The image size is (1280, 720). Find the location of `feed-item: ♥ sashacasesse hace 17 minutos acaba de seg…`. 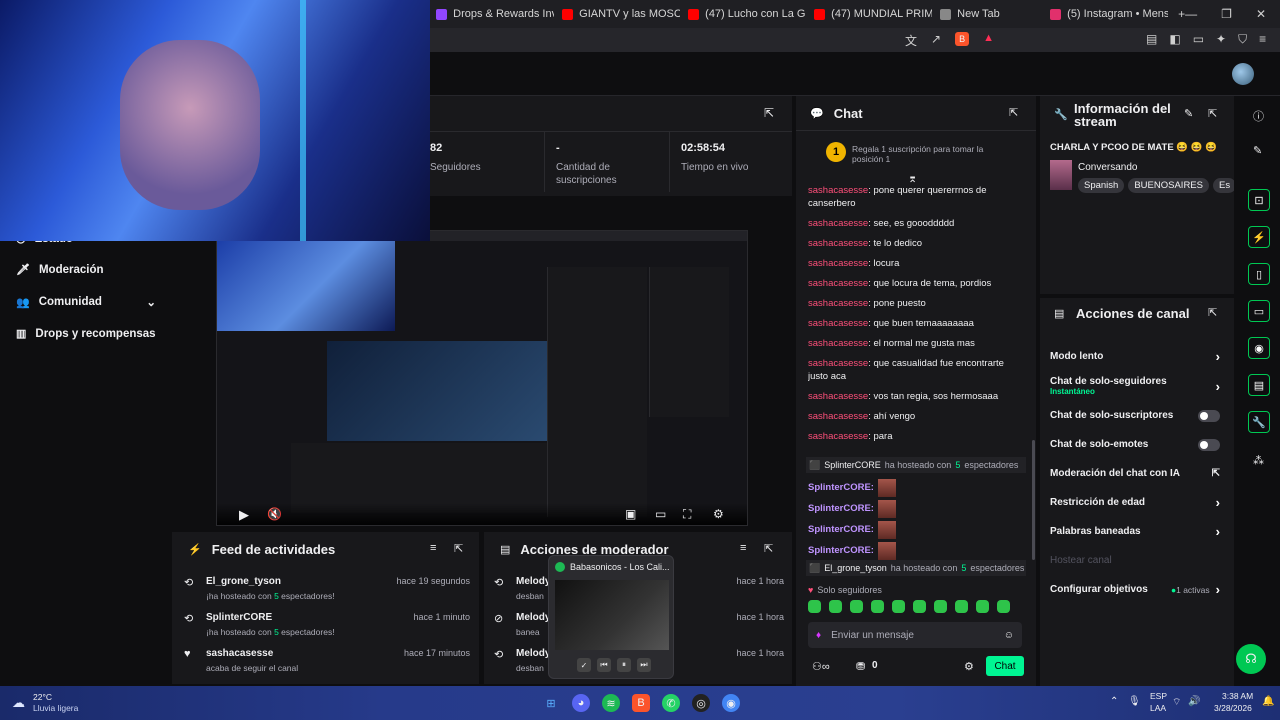

feed-item: ♥ sashacasesse hace 17 minutos acaba de seg… is located at coordinates (327, 666).